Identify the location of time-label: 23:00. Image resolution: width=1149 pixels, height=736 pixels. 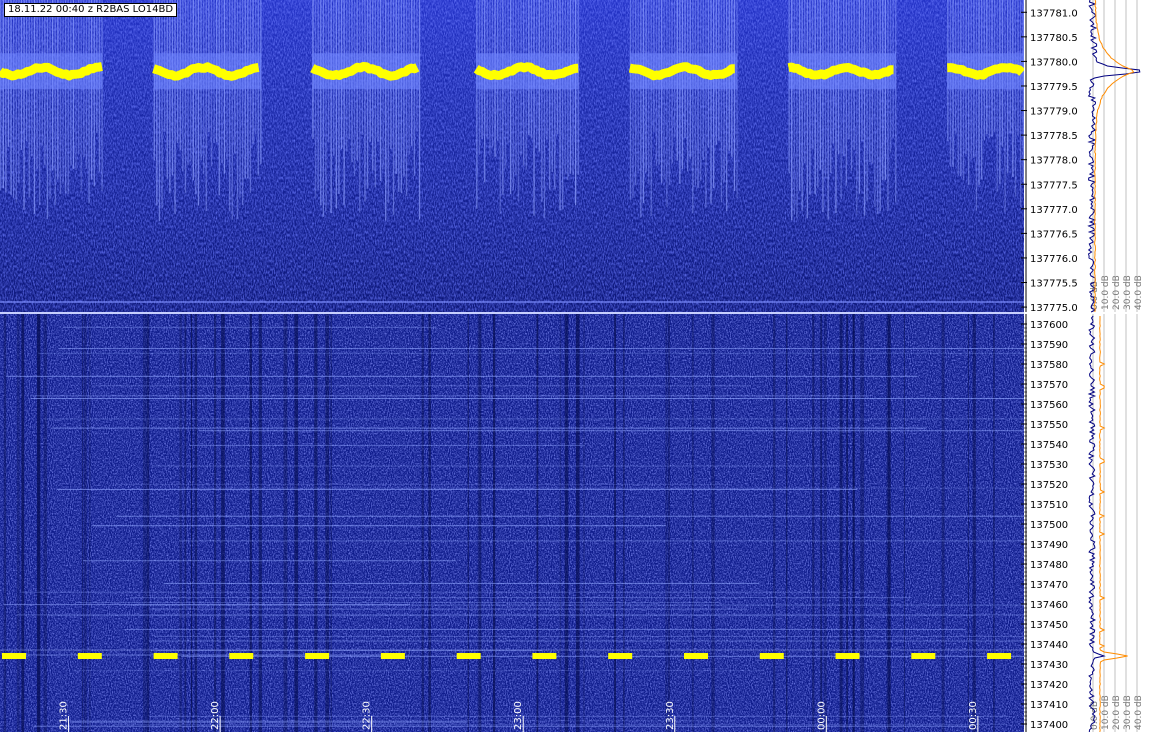
(518, 715).